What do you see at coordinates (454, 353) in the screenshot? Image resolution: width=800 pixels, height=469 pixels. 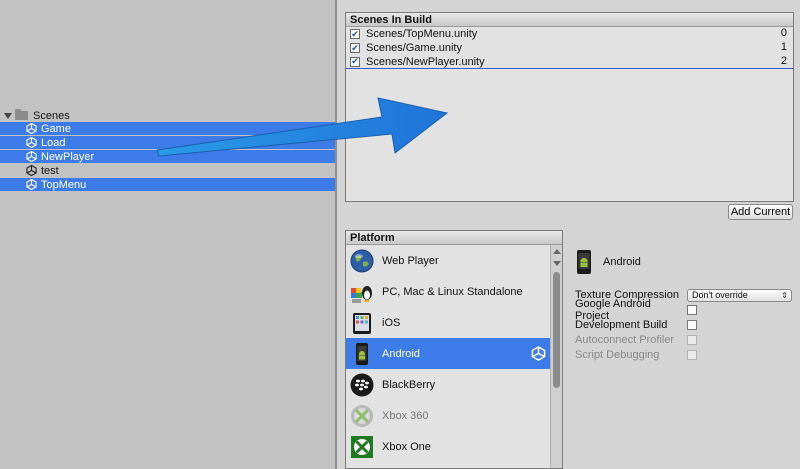 I see `platform-item-android: Android` at bounding box center [454, 353].